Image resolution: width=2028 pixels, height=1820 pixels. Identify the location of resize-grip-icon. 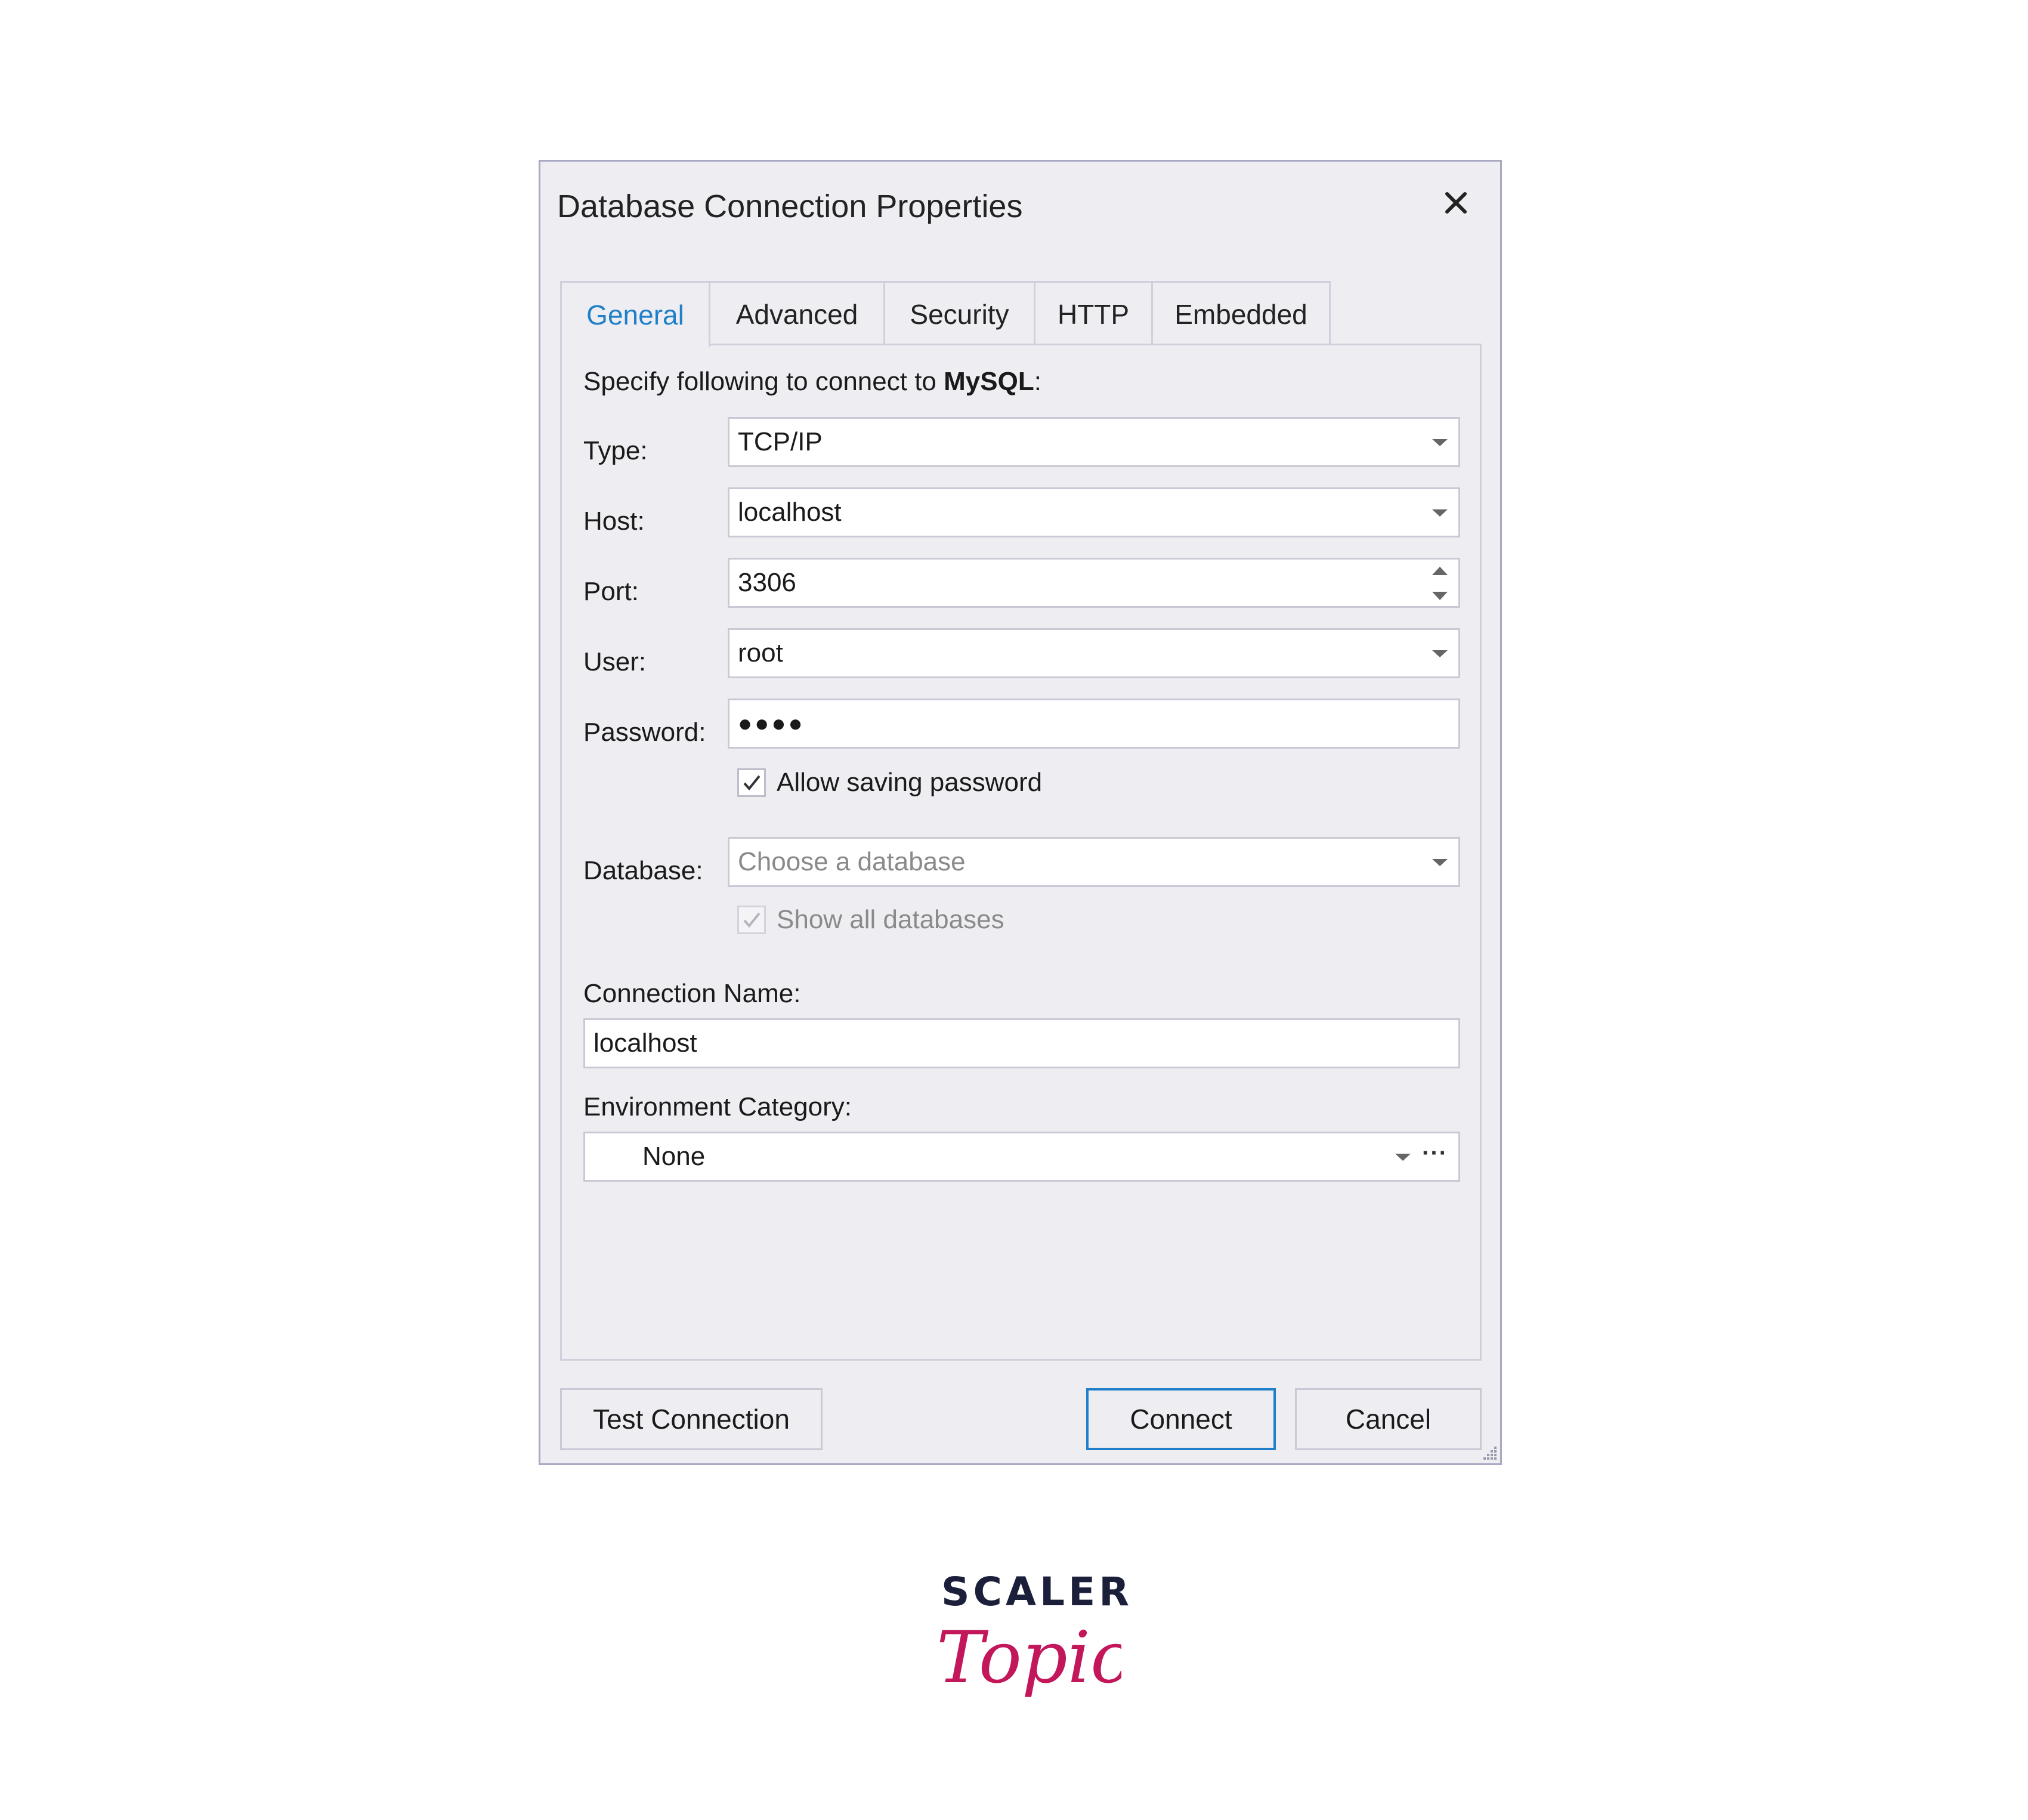
(1489, 1452).